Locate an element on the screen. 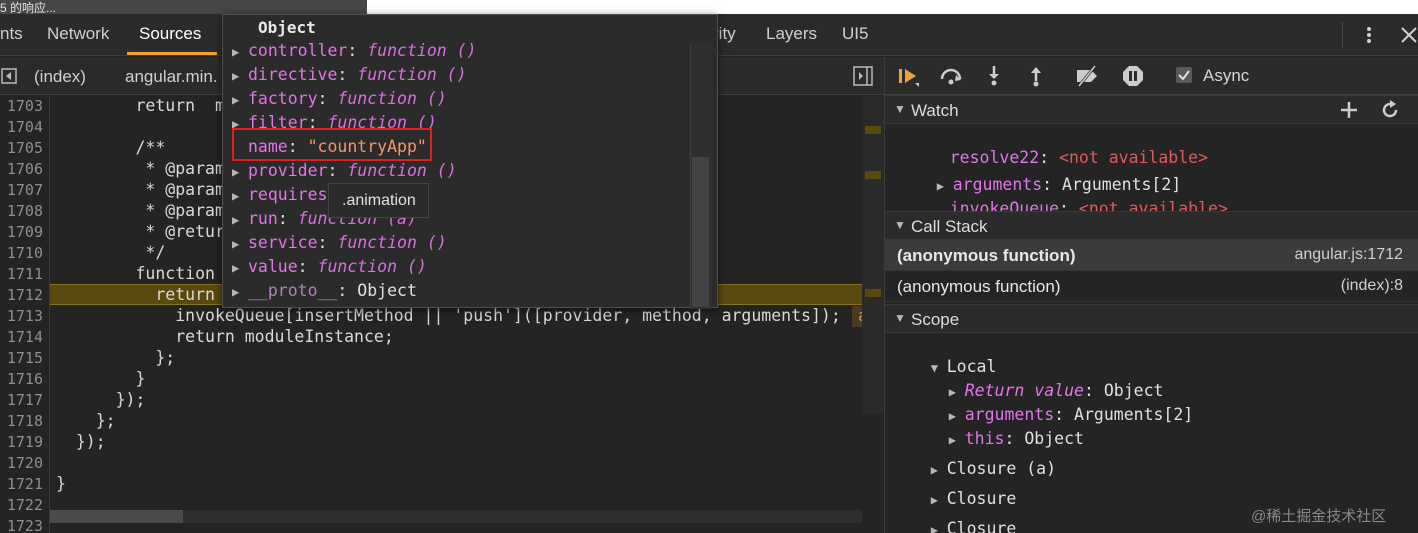 The image size is (1418, 533). code-line: 1719 }); is located at coordinates (442, 442).